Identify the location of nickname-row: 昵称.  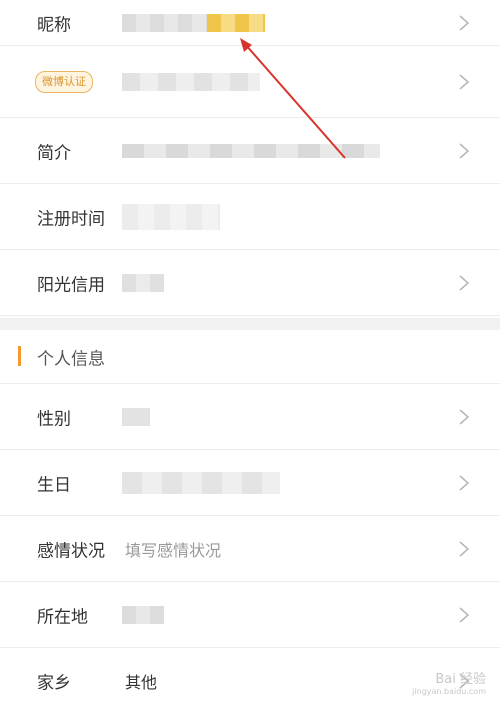
(250, 23).